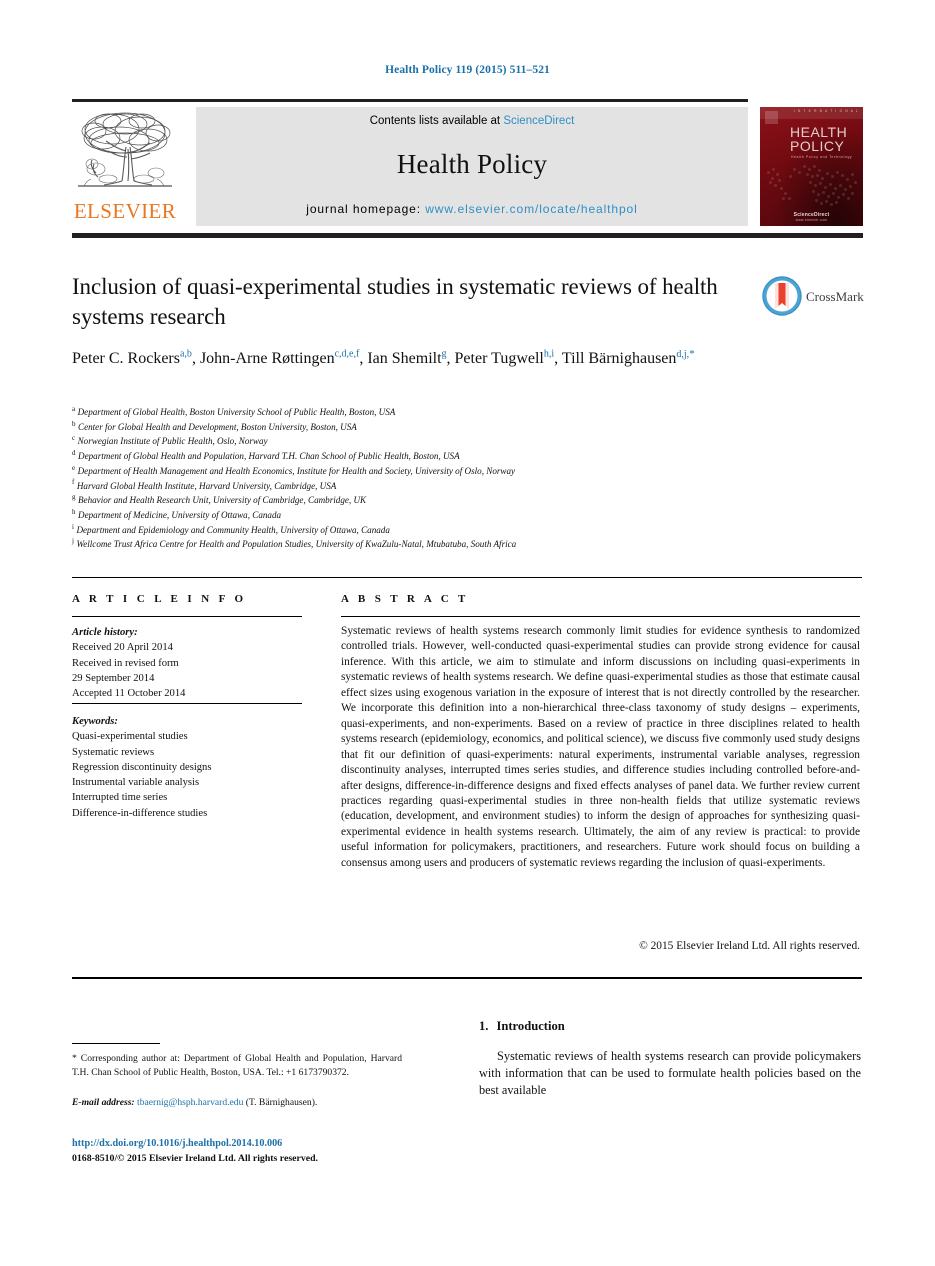 The image size is (935, 1266). I want to click on author-affiliation-marks: g, so click(444, 354).